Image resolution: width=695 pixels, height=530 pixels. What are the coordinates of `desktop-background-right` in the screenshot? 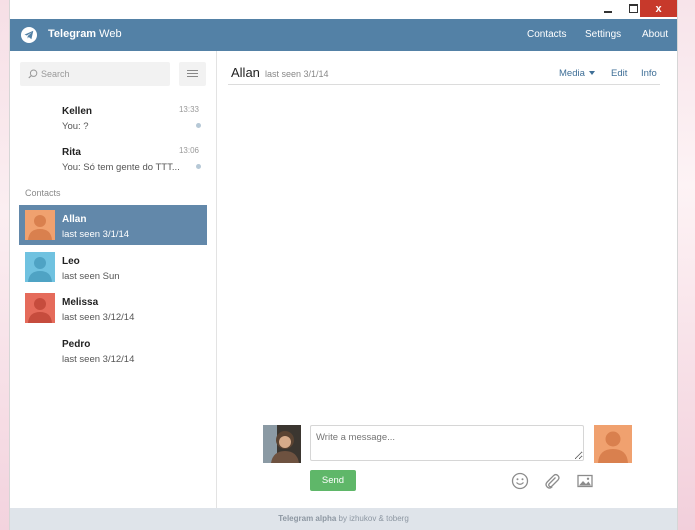 It's located at (685, 265).